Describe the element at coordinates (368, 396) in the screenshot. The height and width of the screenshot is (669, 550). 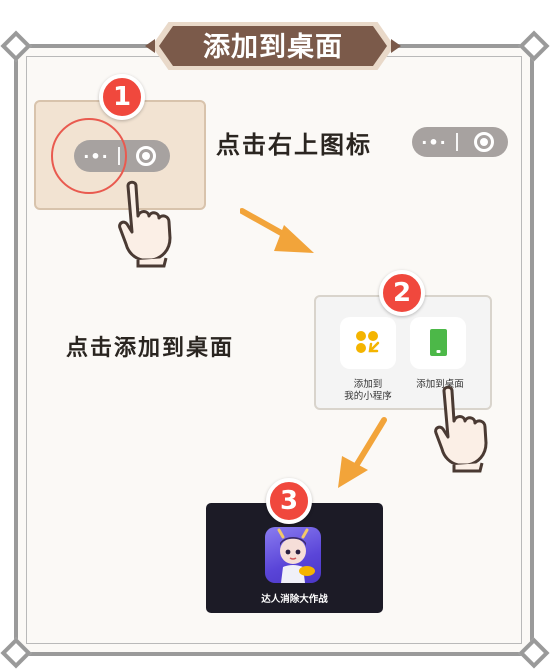
I see `option1-label-line2: 我的小程序` at that location.